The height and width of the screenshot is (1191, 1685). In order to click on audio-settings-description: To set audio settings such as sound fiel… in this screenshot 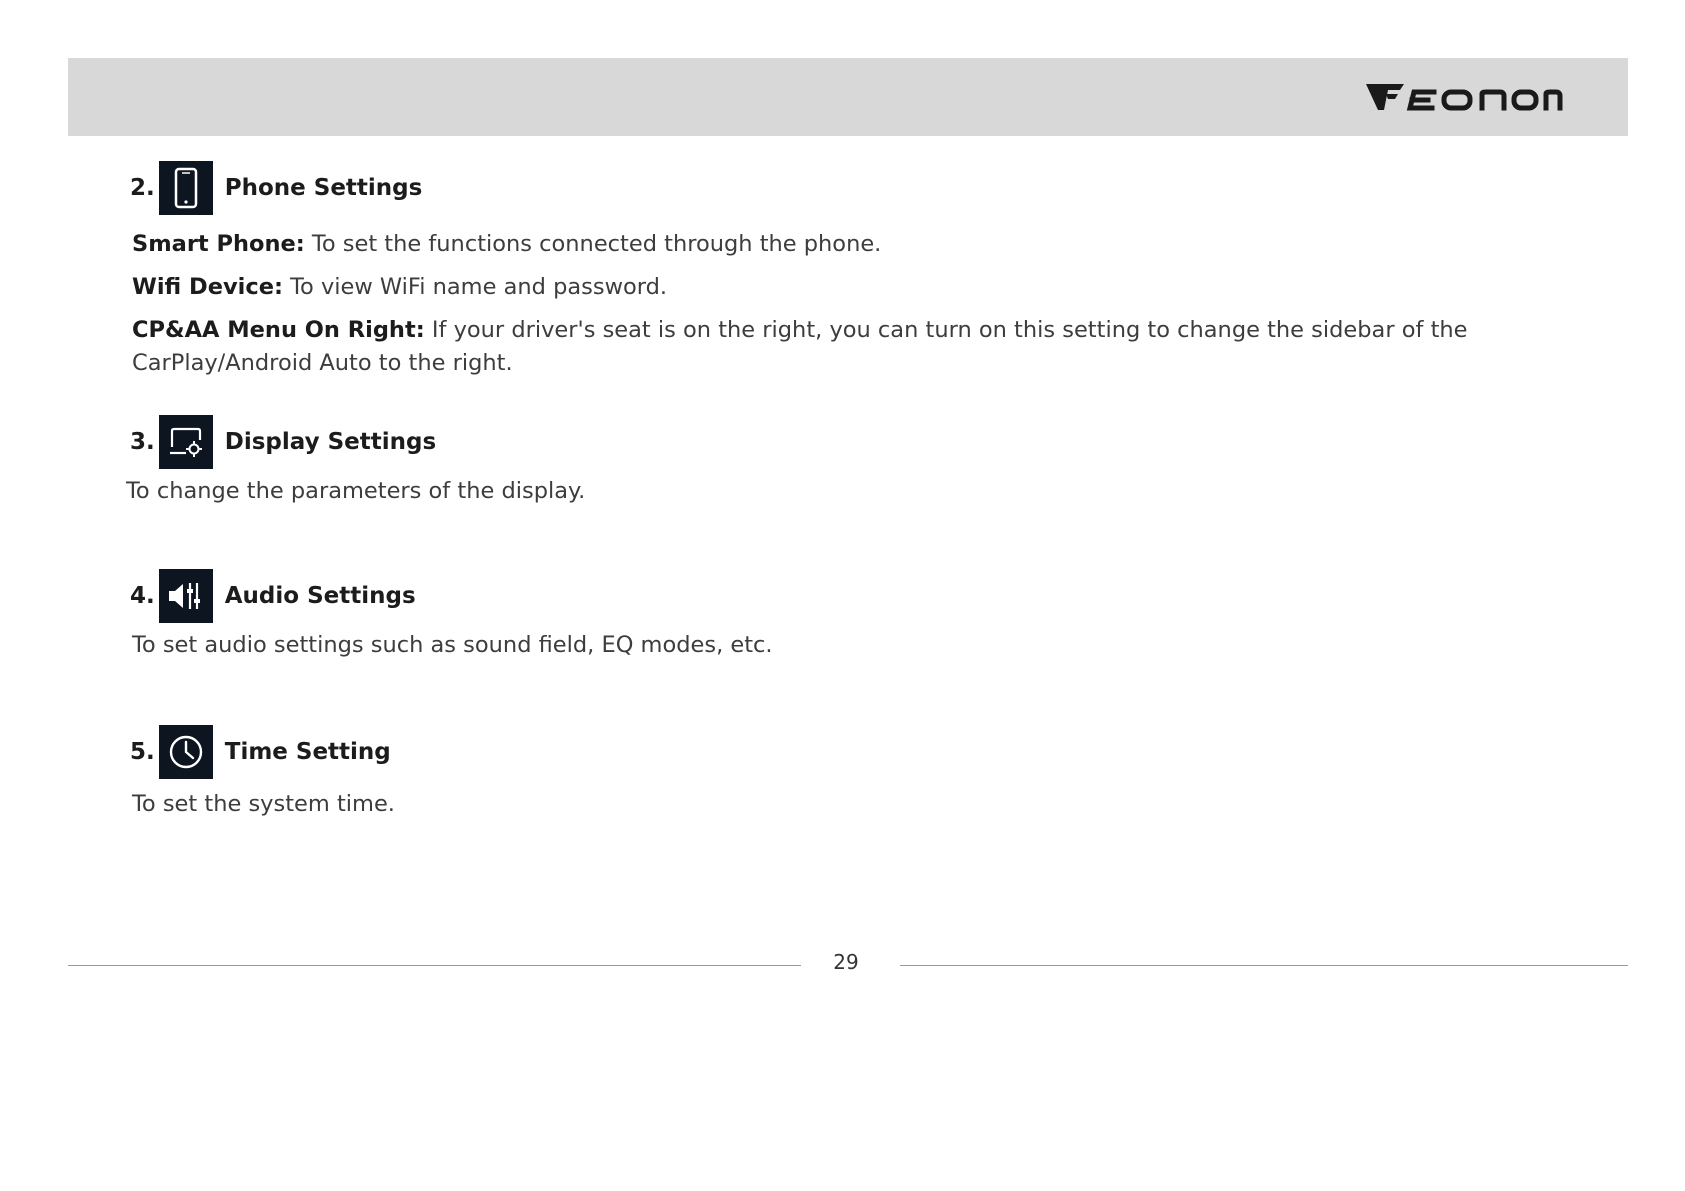, I will do `click(452, 645)`.